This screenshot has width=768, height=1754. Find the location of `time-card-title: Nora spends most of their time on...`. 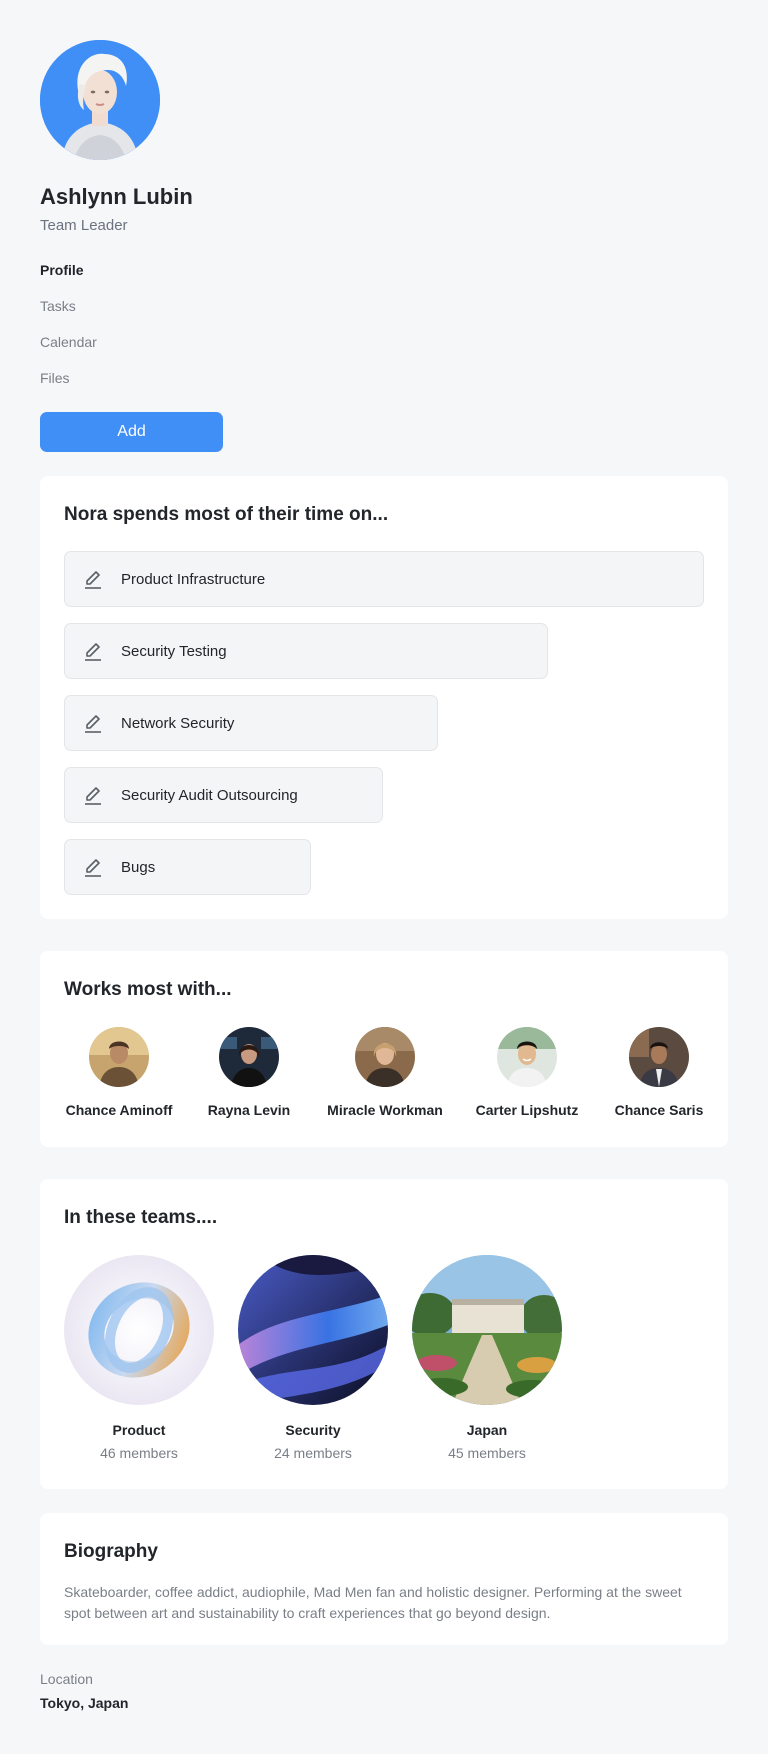

time-card-title: Nora spends most of their time on... is located at coordinates (226, 514).